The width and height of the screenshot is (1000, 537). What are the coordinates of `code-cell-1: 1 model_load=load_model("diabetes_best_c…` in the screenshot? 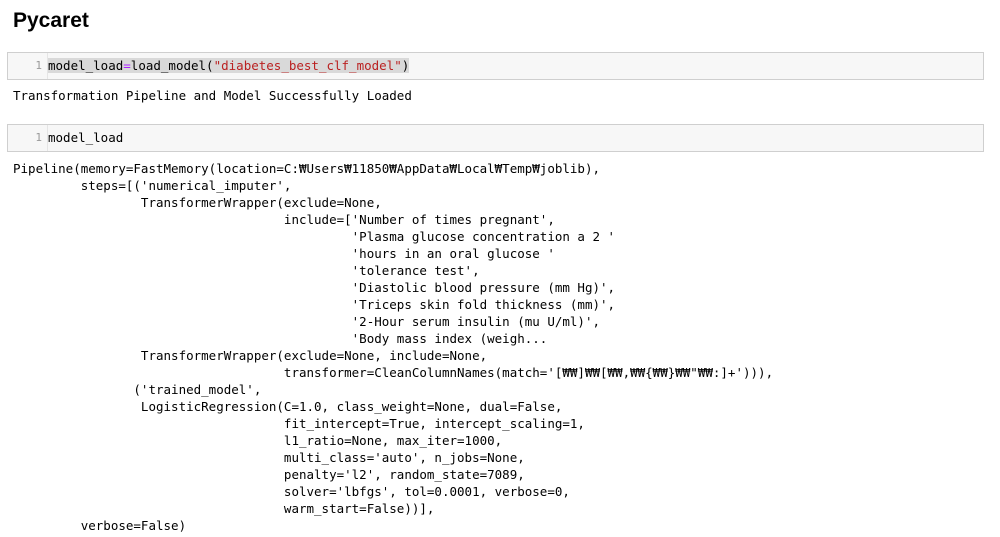 It's located at (495, 66).